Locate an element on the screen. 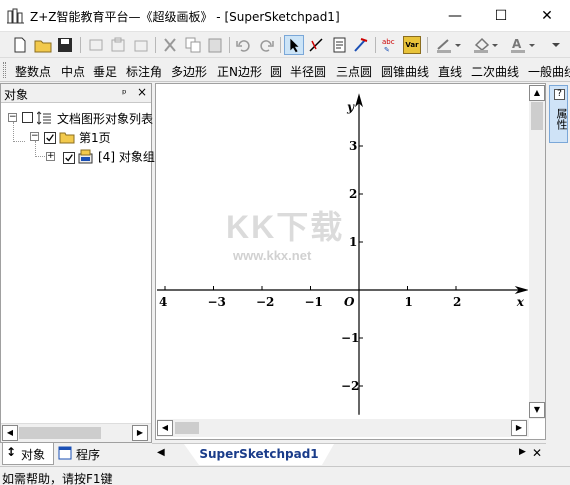  tree-expand-objects: + is located at coordinates (50, 156).